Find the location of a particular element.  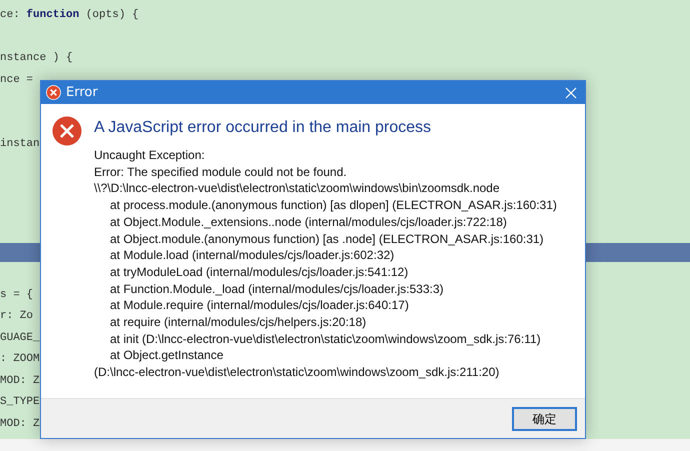

code-line: GUAGE_ is located at coordinates (20, 338).